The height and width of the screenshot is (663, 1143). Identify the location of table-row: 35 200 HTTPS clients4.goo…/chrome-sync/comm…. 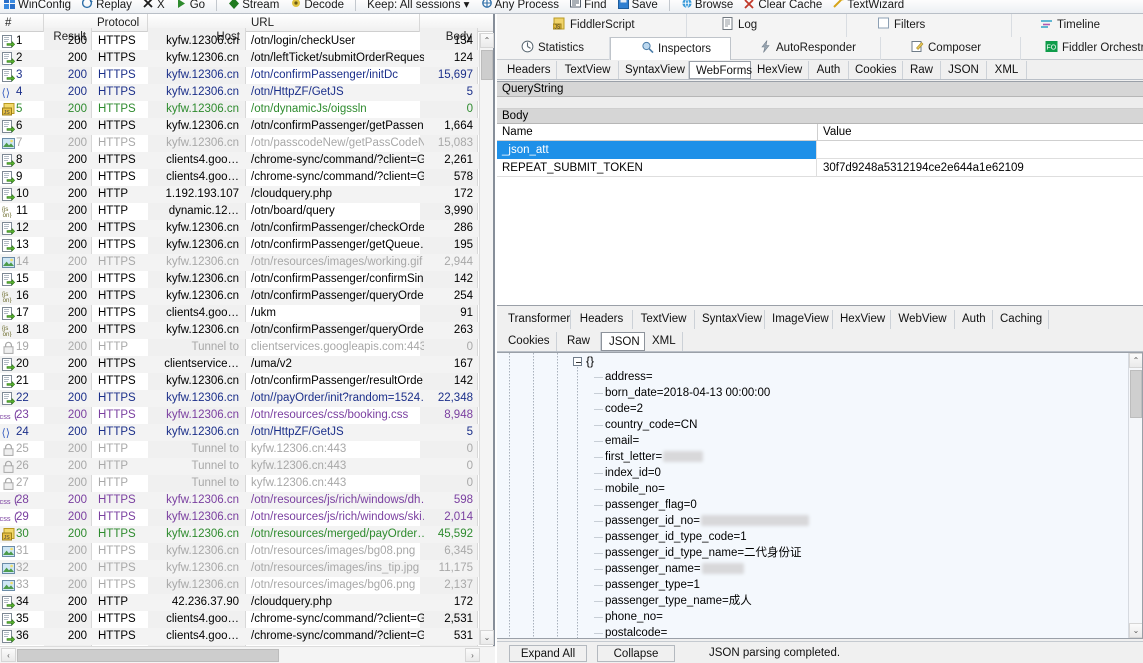
(240, 619).